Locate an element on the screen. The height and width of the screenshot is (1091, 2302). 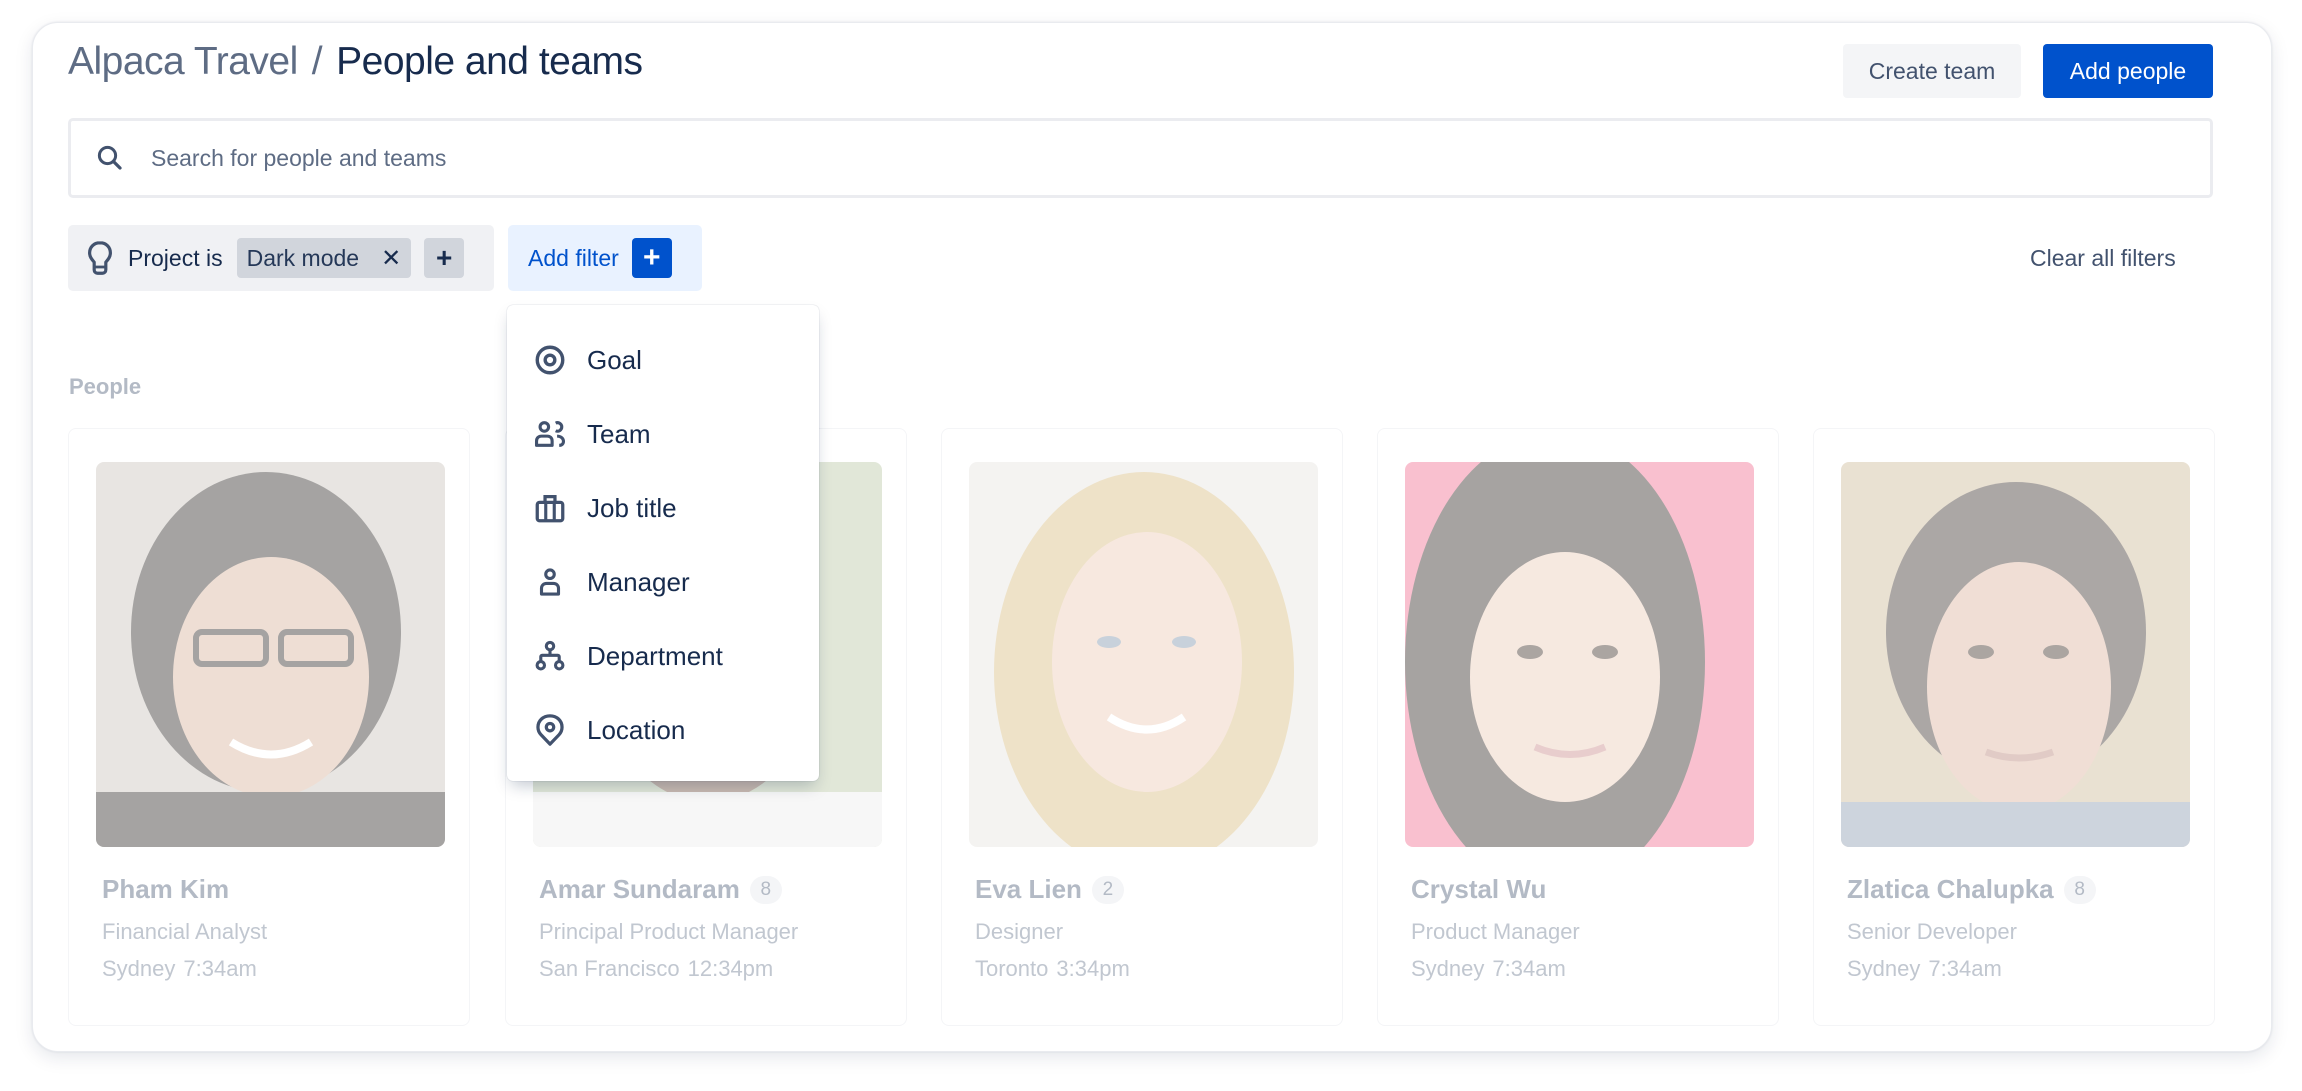
person-name: Zlatica Chalupka is located at coordinates (1950, 889).